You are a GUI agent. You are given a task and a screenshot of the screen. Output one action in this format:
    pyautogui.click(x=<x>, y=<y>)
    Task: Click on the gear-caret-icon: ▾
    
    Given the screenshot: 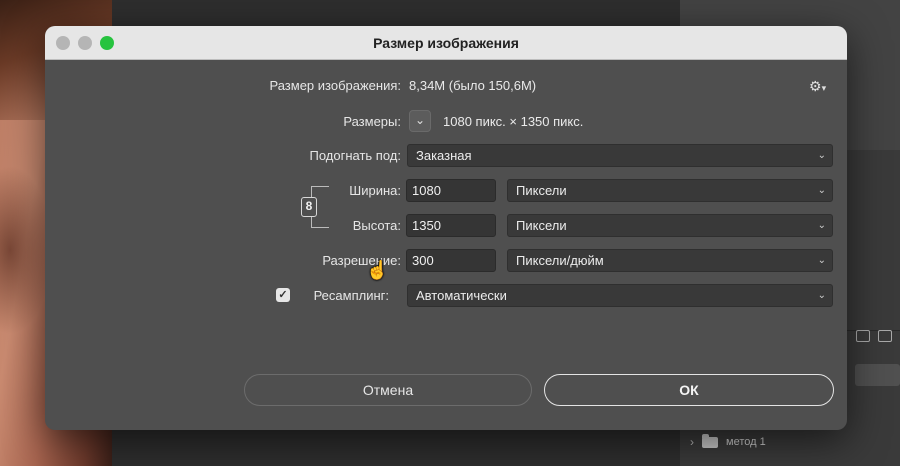 What is the action you would take?
    pyautogui.click(x=824, y=88)
    